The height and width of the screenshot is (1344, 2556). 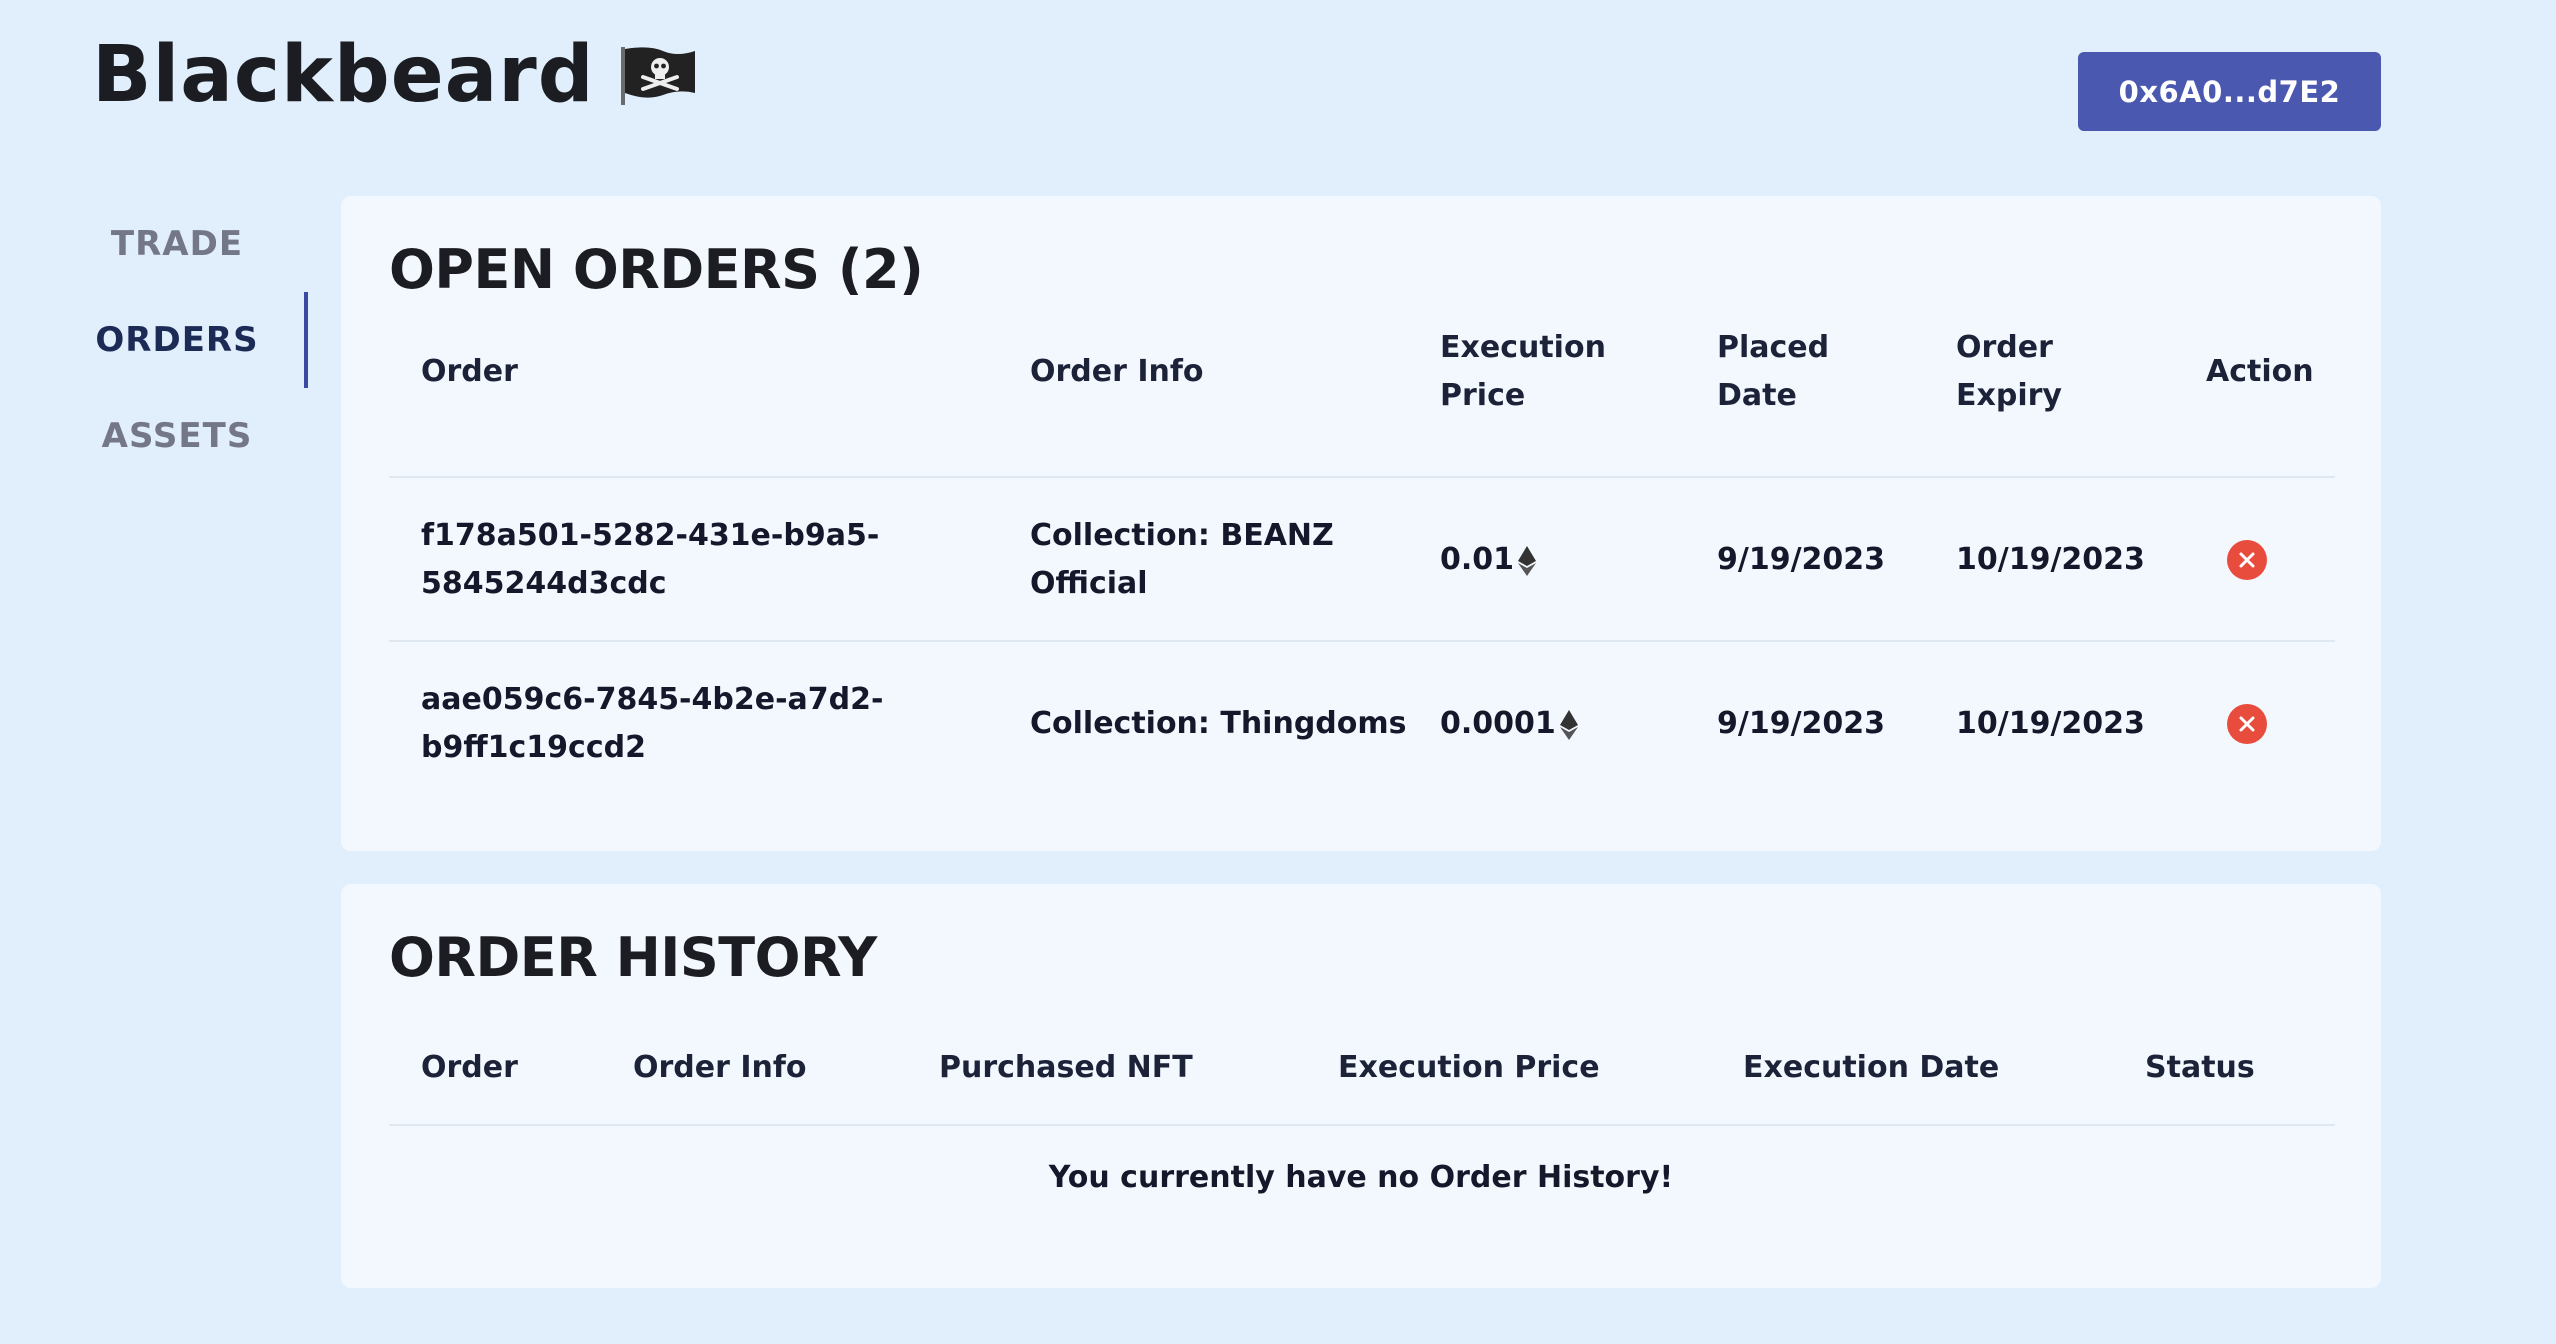 I want to click on order-id-line1: f178a501-5282-431e-b9a5-, so click(x=650, y=535).